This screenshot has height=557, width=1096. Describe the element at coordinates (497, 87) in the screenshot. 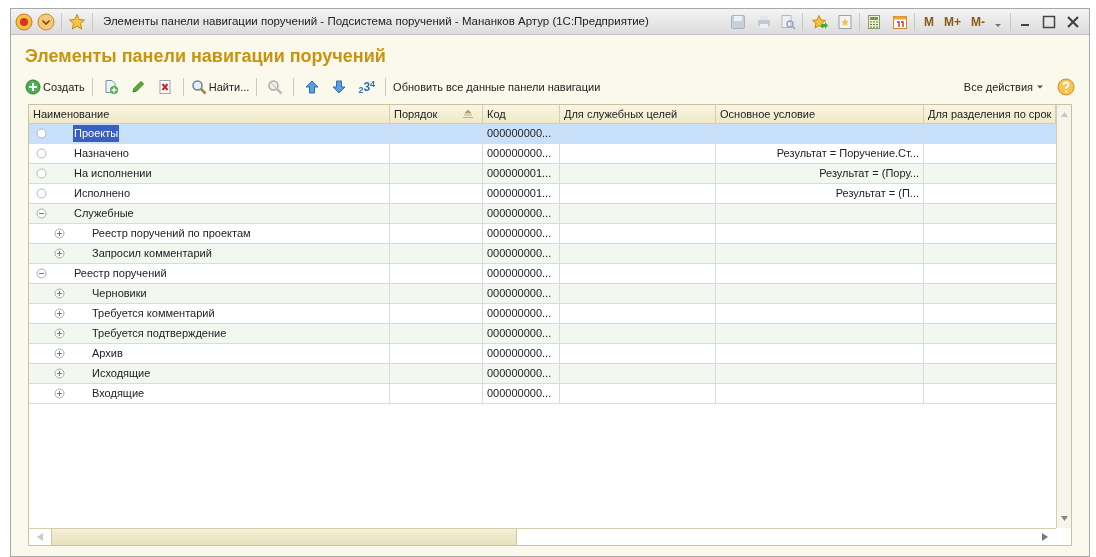

I see `refresh-button: Обновить все данные панели навигации` at that location.